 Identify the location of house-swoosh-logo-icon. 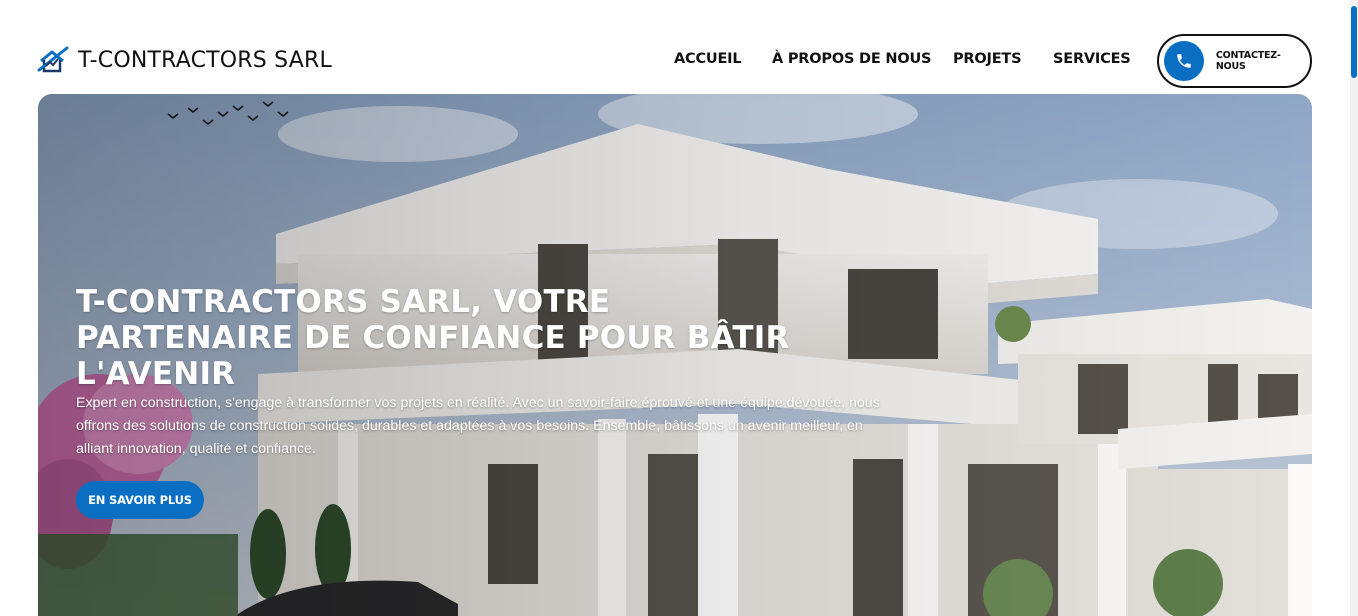
(53, 59).